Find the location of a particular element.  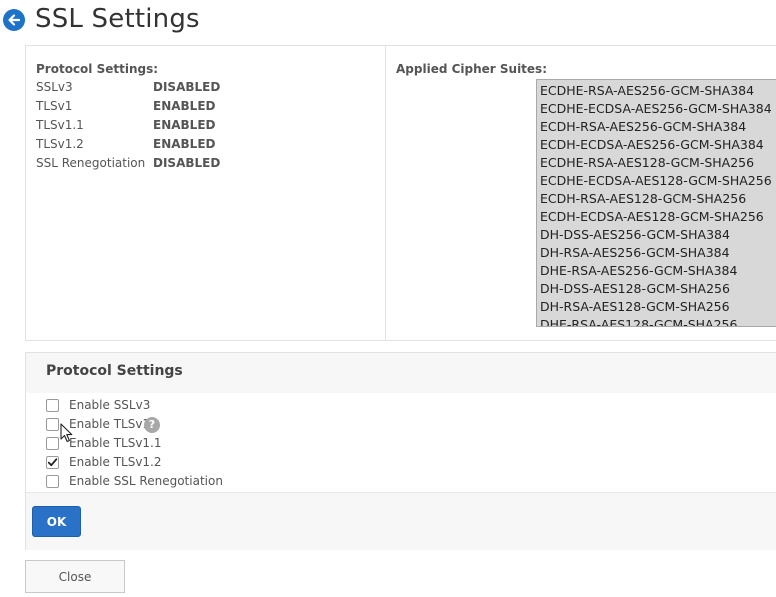

enable-tlsv1-2-checkbox is located at coordinates (52, 462).